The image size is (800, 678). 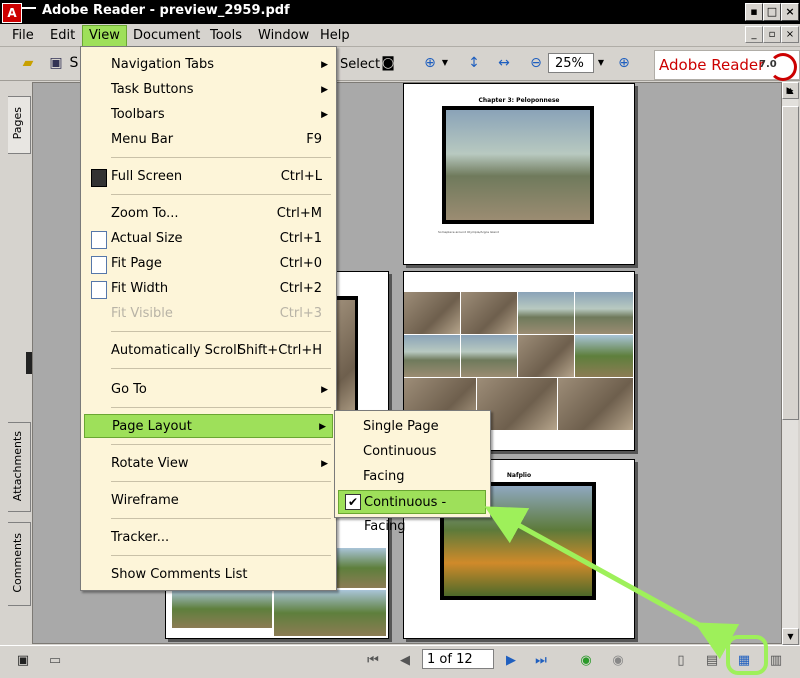 I want to click on annotation-overlay, so click(x=626, y=590).